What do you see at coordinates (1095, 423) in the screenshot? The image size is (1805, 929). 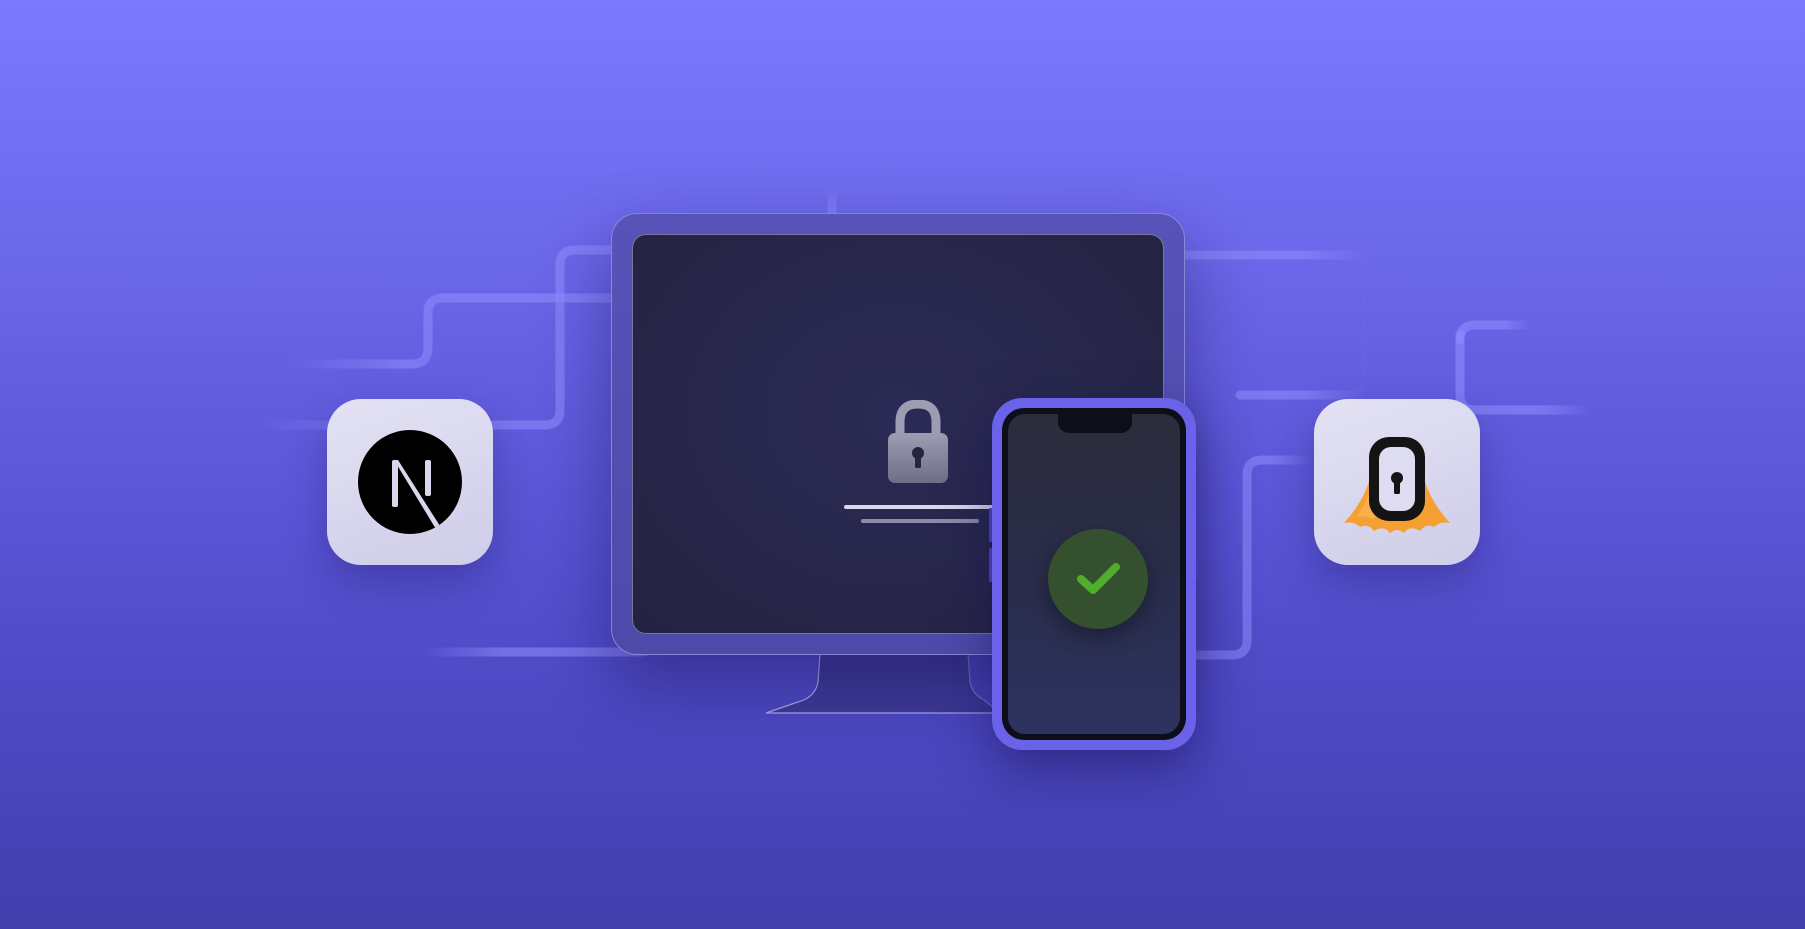 I see `phone-notch` at bounding box center [1095, 423].